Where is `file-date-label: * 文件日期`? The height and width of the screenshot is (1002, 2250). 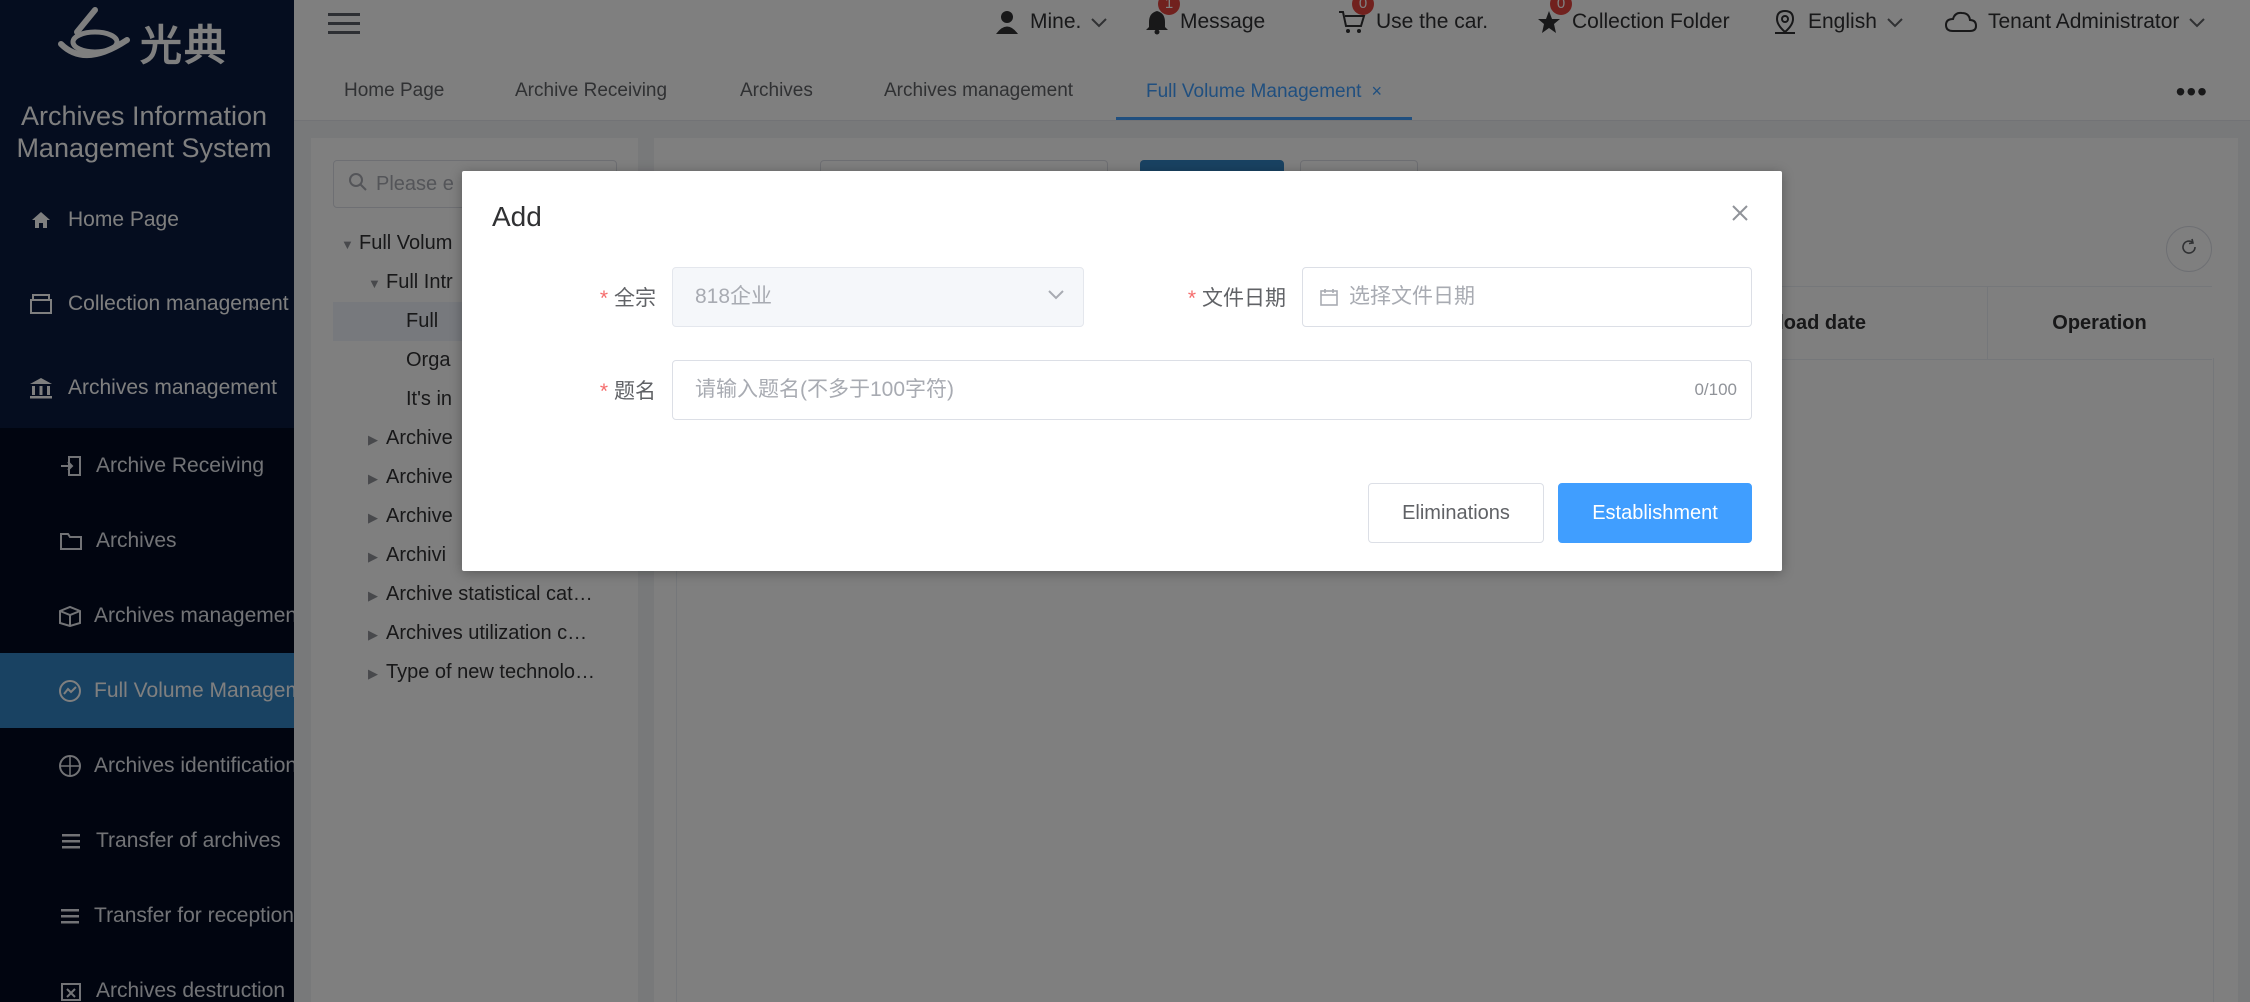
file-date-label: * 文件日期 is located at coordinates (1236, 298).